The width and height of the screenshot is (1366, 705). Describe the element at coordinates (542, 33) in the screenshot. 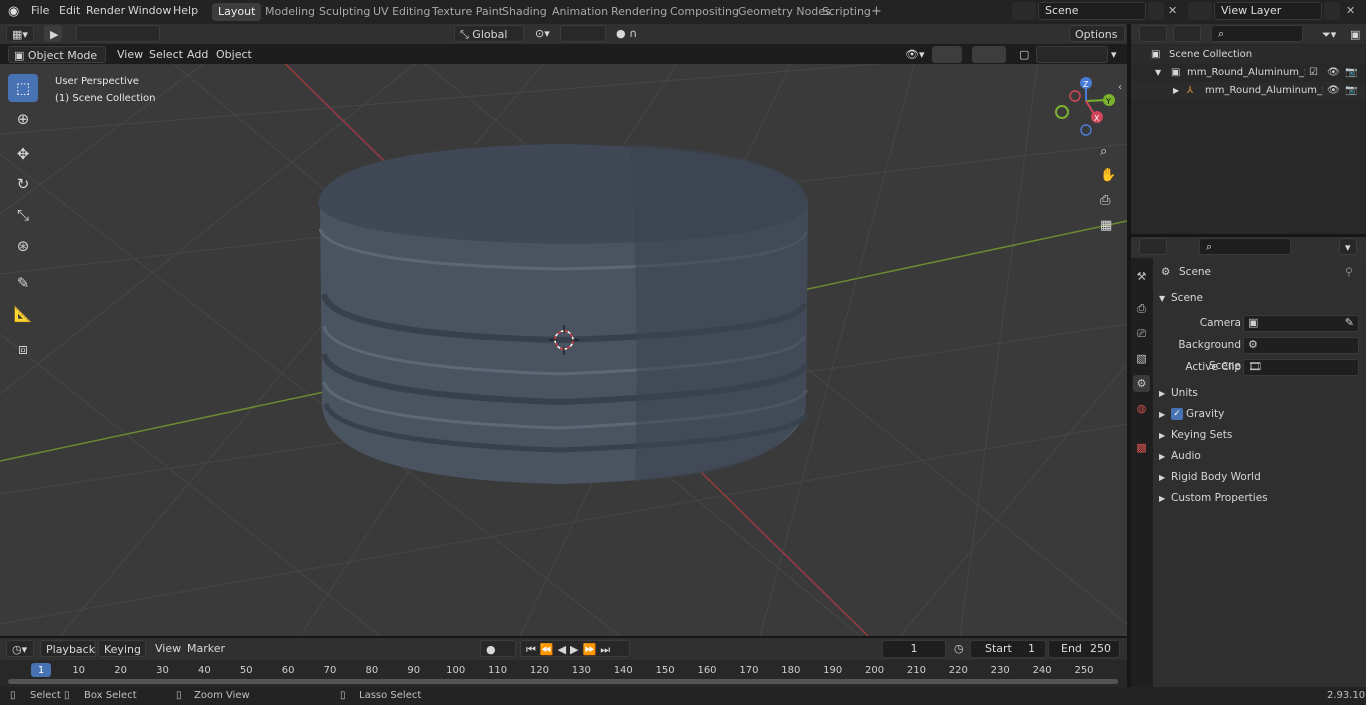

I see `pivot-icon: ⊙▾` at that location.